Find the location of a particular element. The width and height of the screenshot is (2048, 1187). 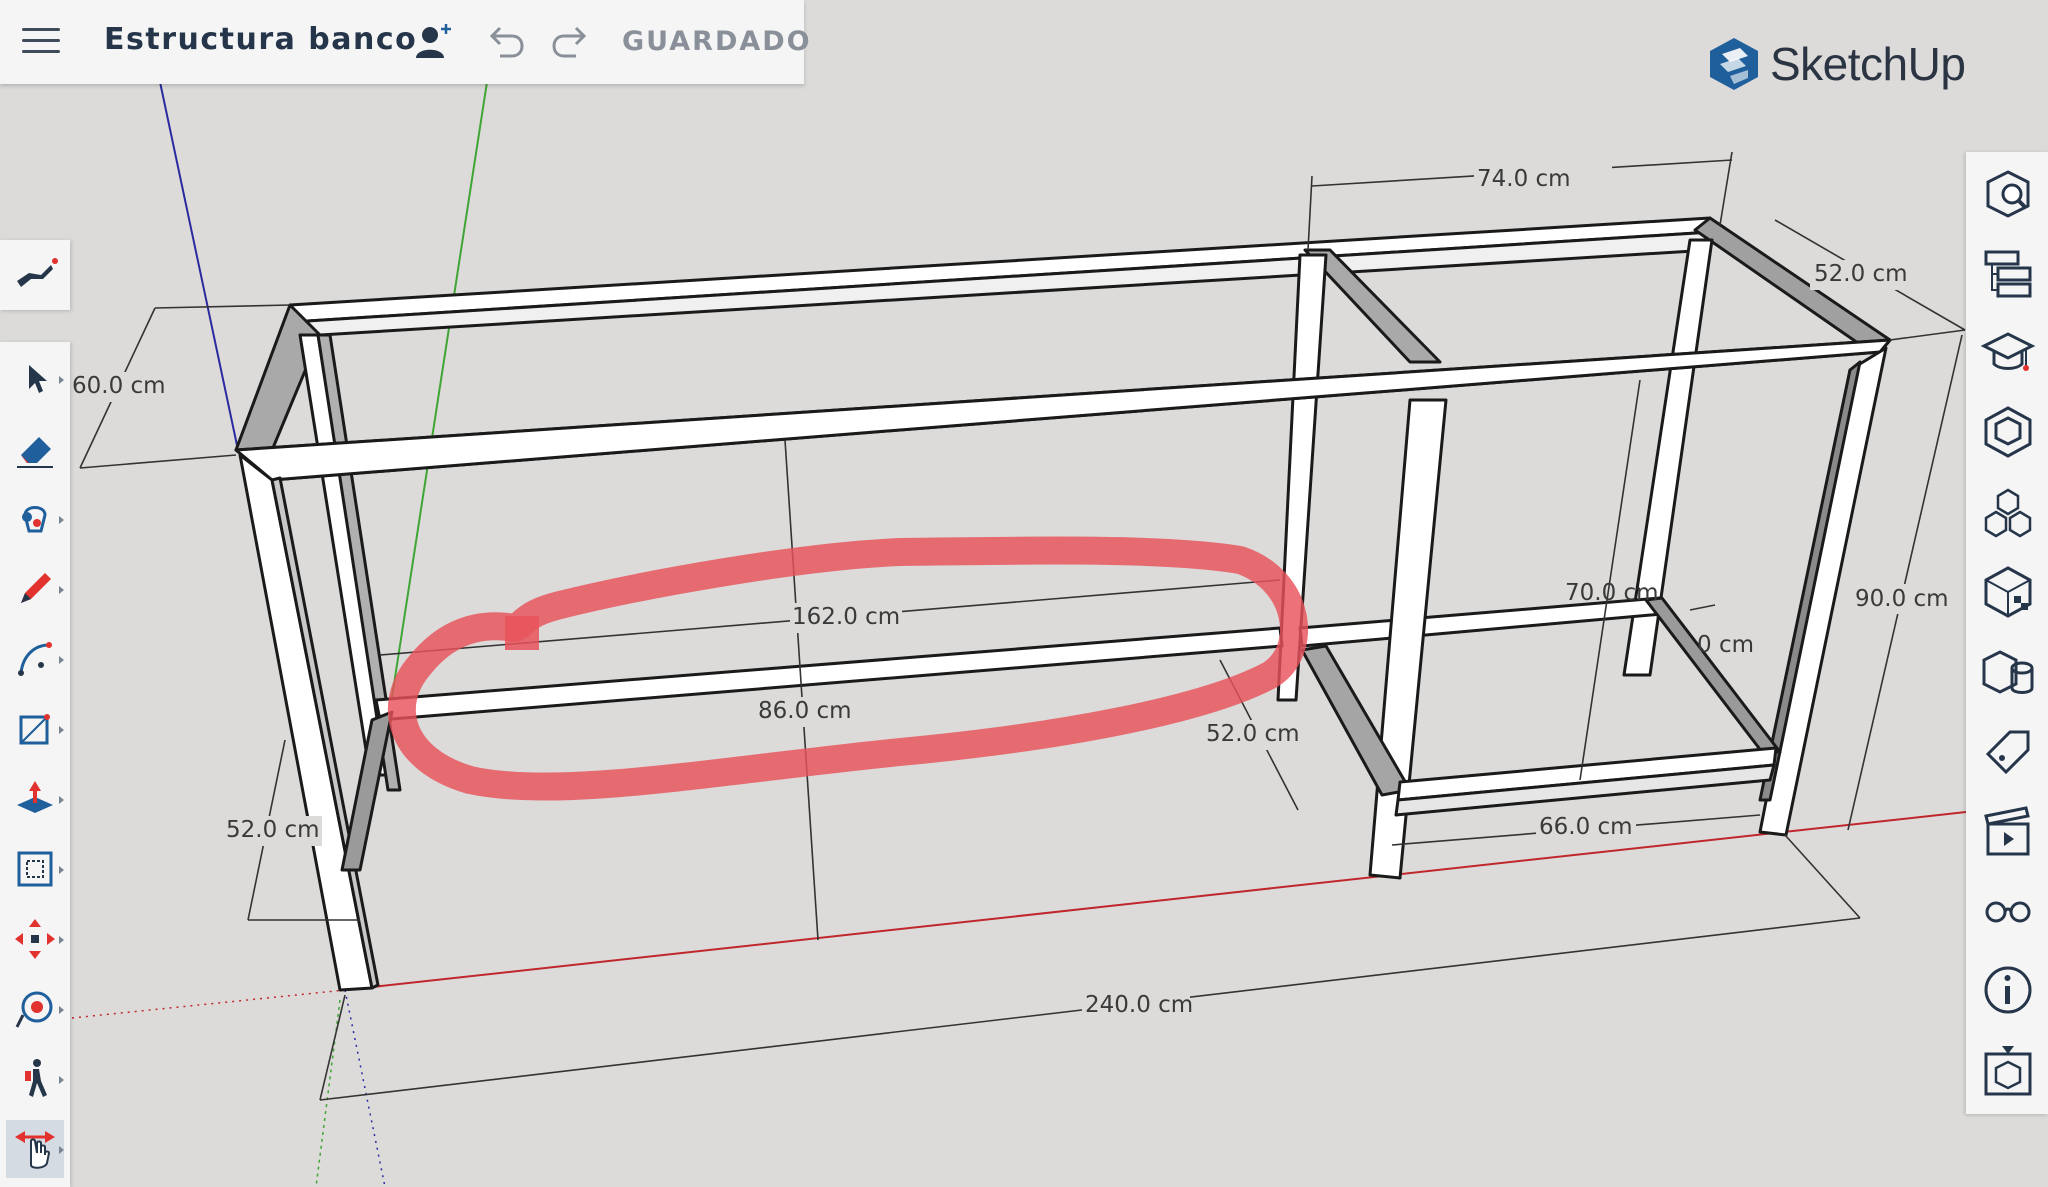

stacked-cubes-icon is located at coordinates (2008, 513).